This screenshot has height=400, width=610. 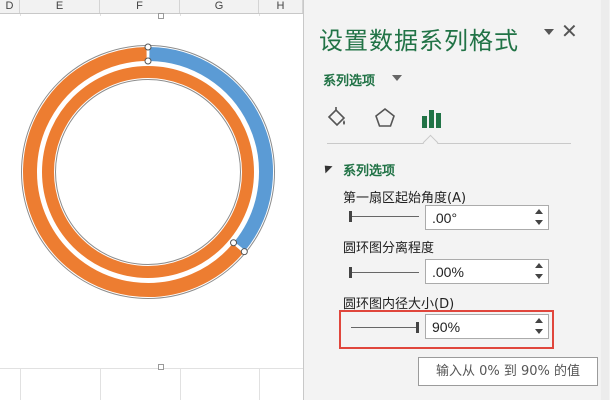 I want to click on series-options-icon, so click(x=431, y=118).